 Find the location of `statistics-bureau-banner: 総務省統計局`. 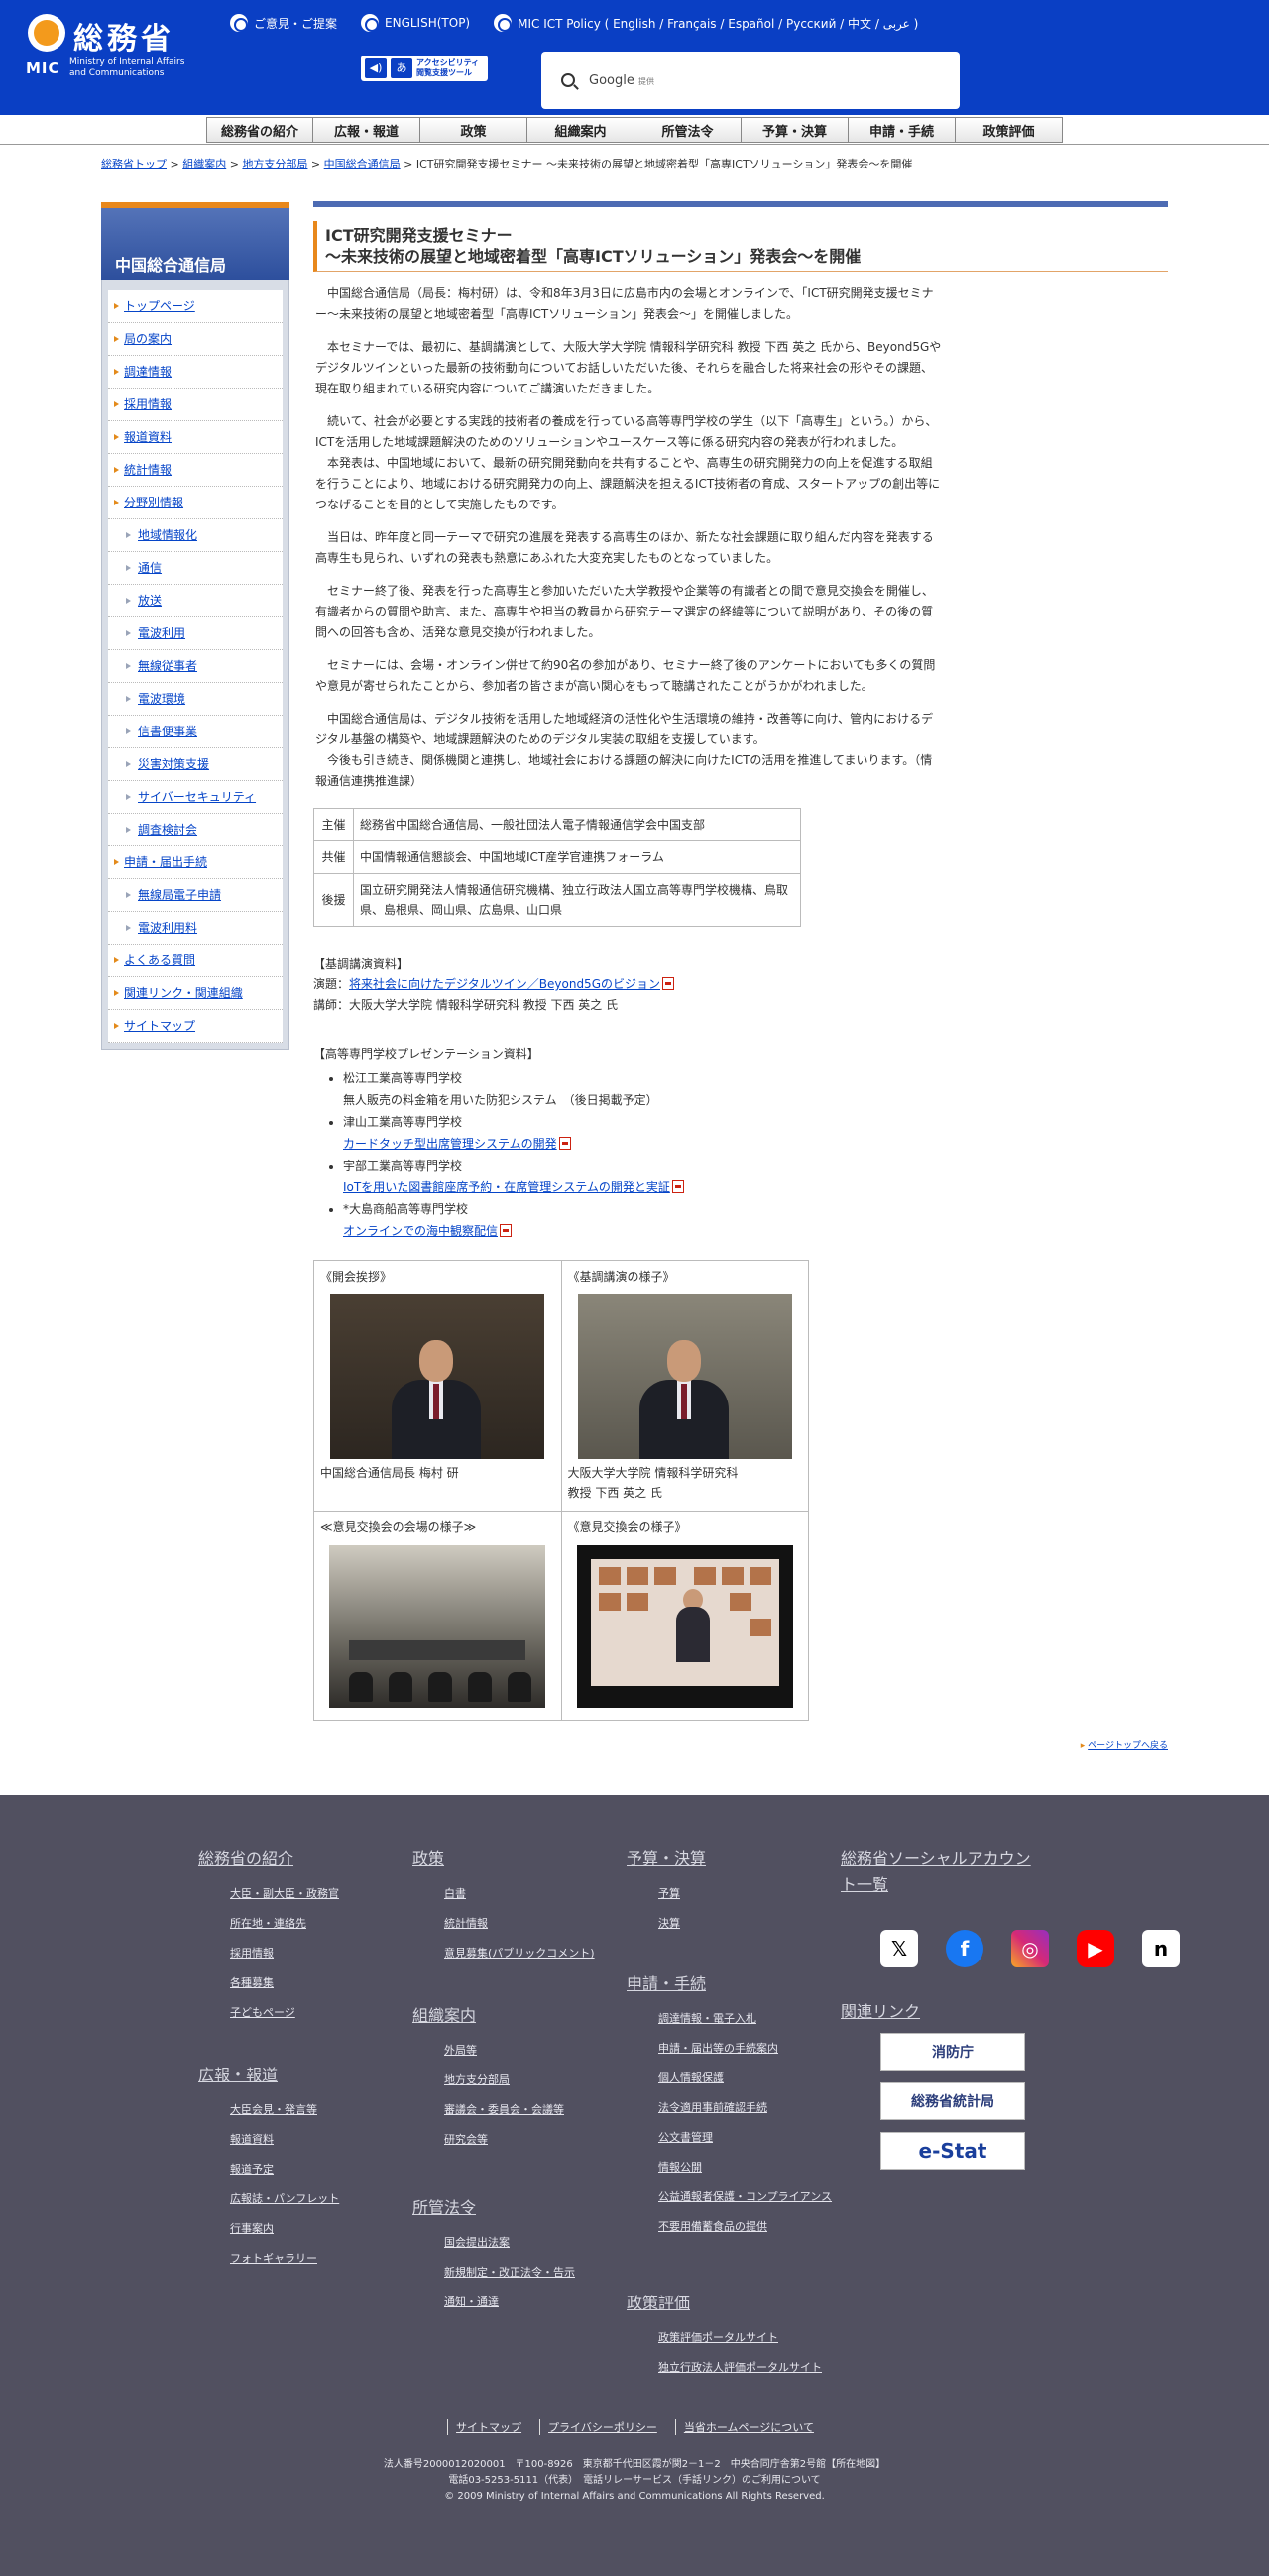

statistics-bureau-banner: 総務省統計局 is located at coordinates (952, 2101).